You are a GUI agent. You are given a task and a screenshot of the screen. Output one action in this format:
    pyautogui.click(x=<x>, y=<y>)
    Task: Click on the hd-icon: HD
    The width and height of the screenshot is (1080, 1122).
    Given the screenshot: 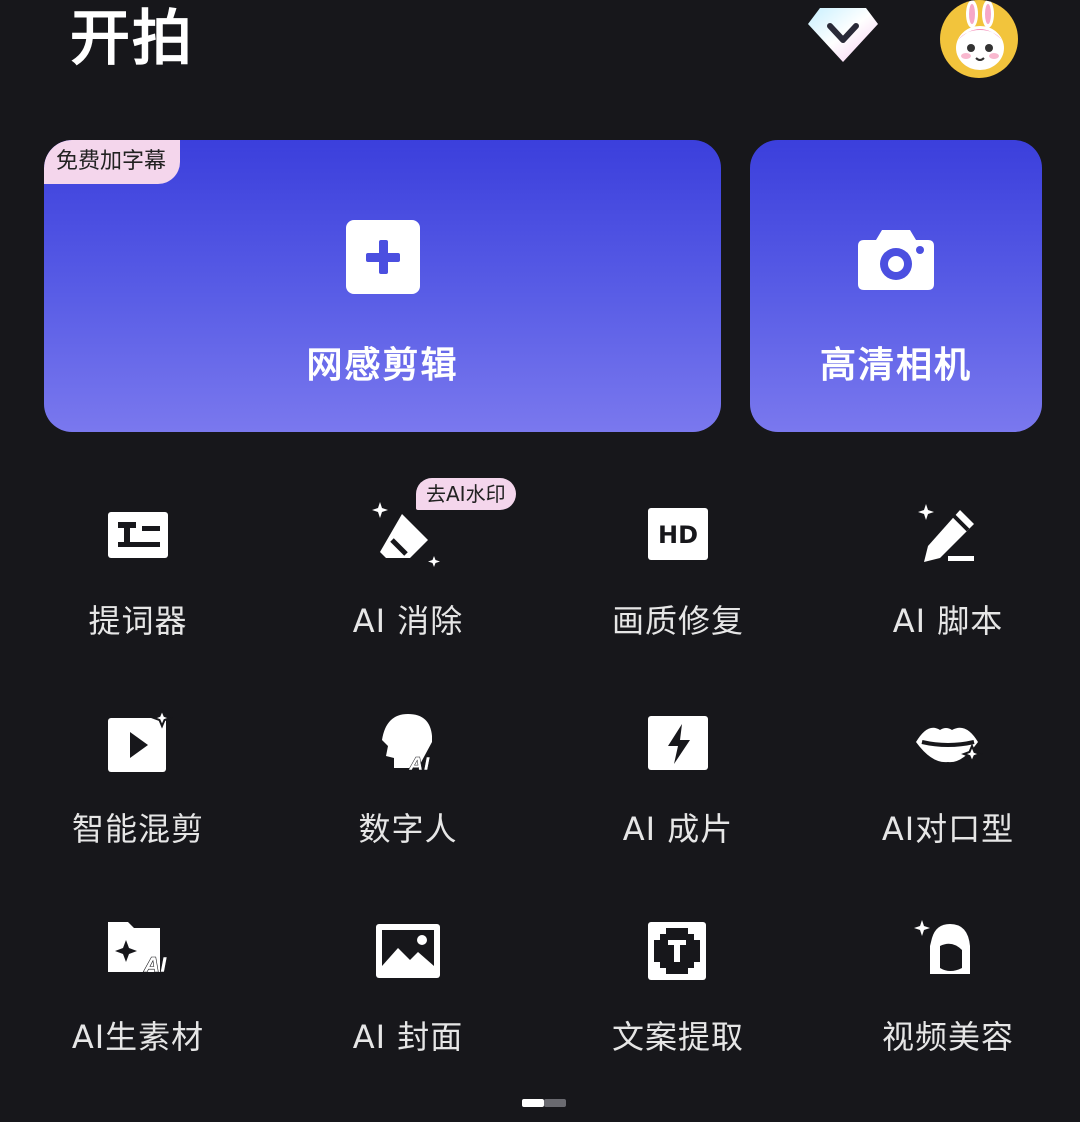 What is the action you would take?
    pyautogui.click(x=678, y=534)
    